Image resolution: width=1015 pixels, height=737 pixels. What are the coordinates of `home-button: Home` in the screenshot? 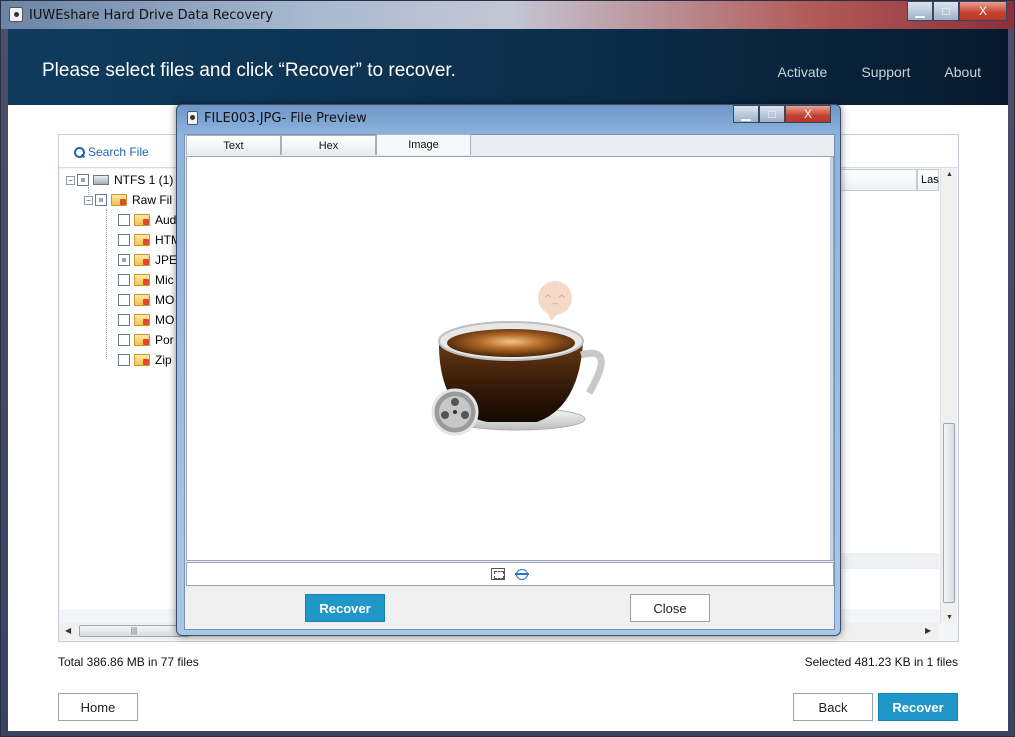 It's located at (98, 707).